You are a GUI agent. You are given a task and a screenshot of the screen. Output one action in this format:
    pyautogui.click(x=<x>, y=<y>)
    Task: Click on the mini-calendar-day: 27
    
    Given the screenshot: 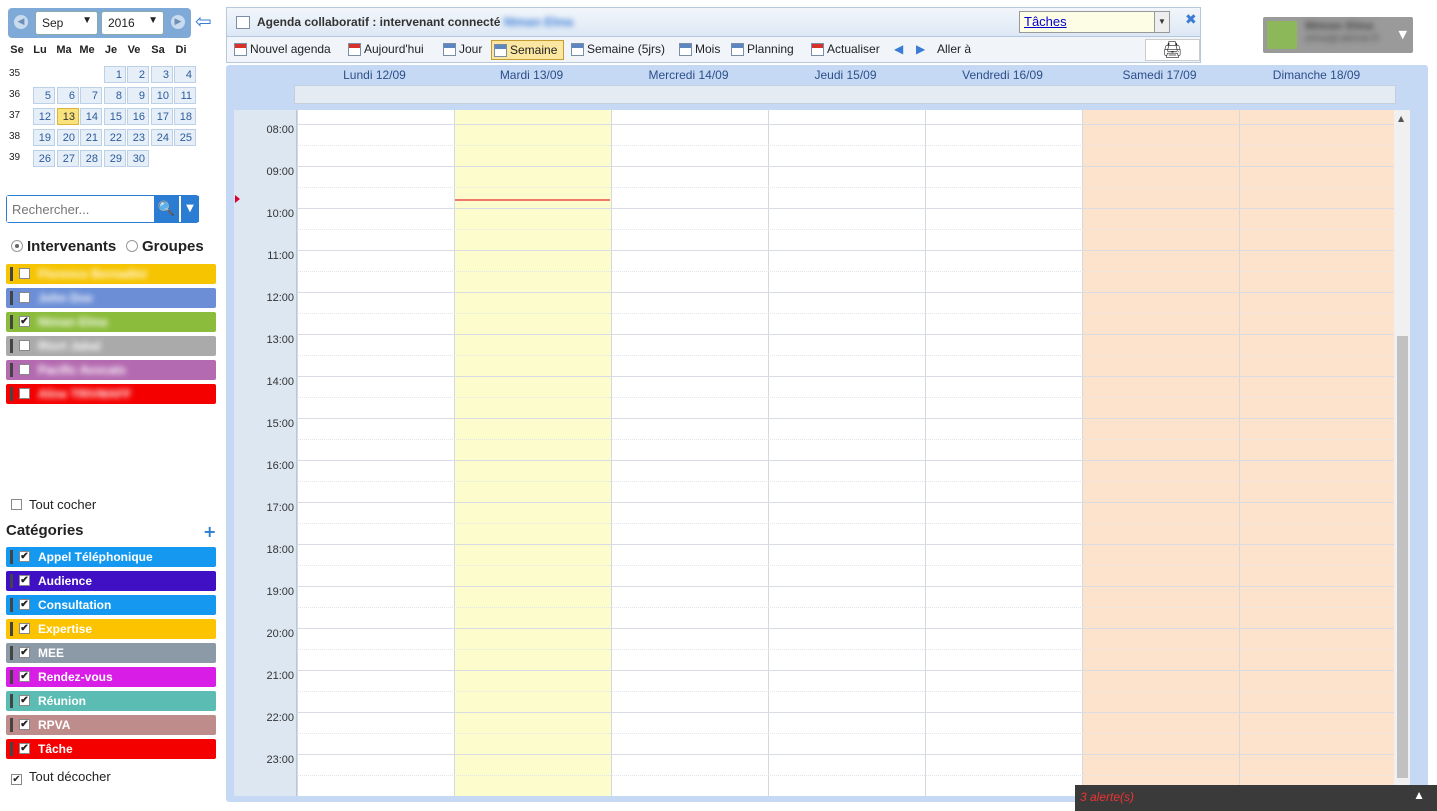 What is the action you would take?
    pyautogui.click(x=68, y=158)
    